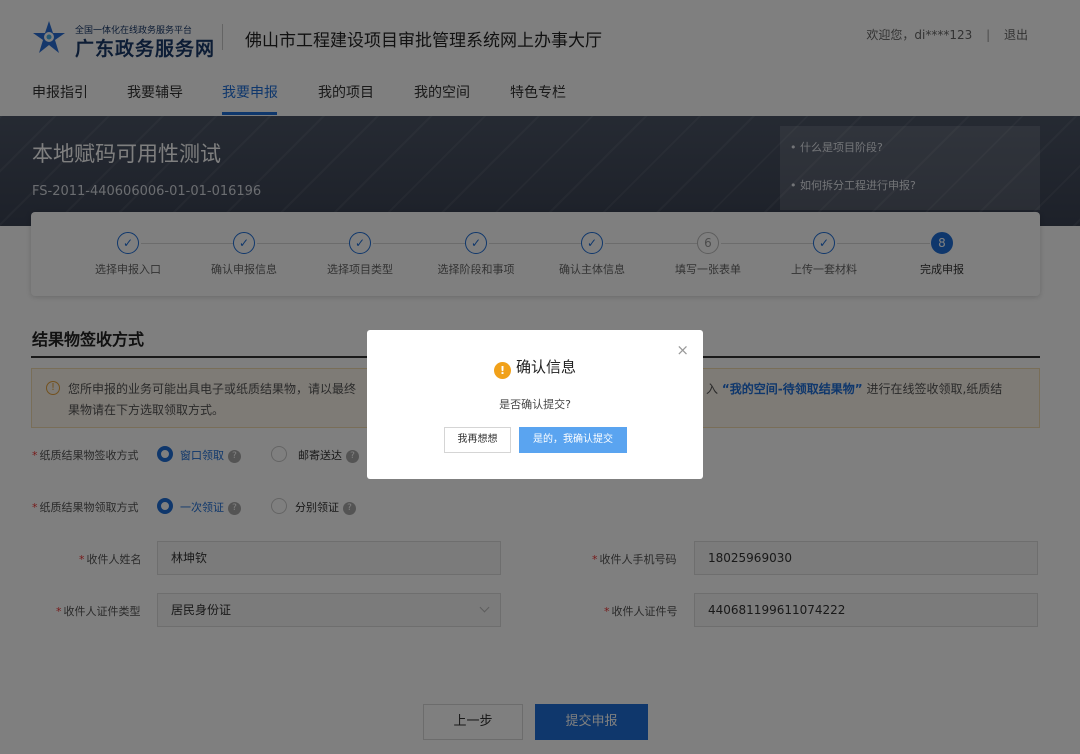 This screenshot has width=1080, height=754. I want to click on dialog-message: 是否确认提交?, so click(535, 404).